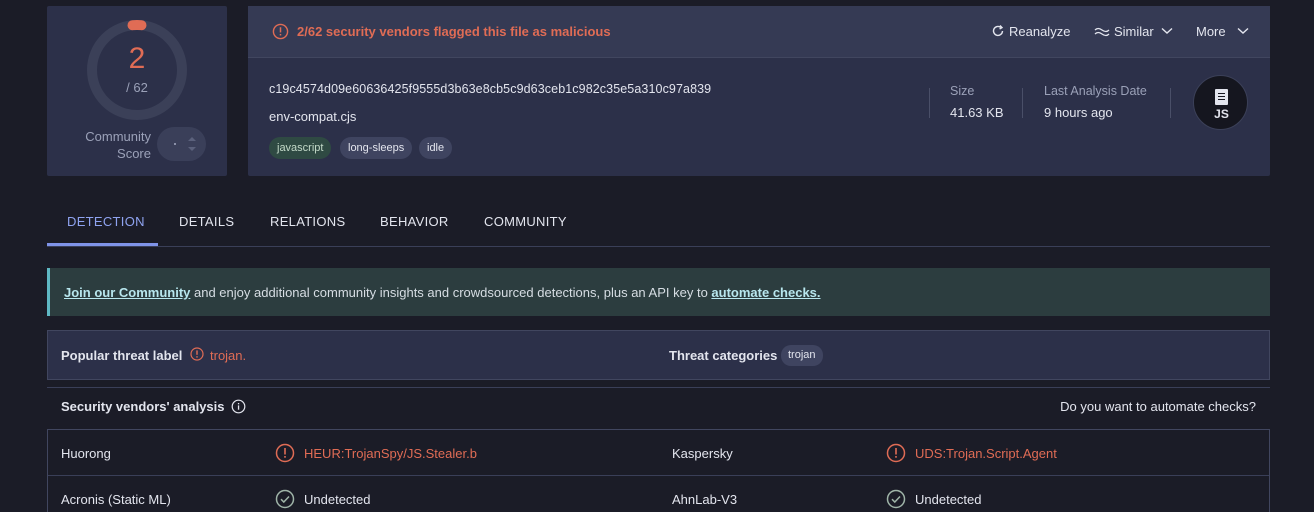 This screenshot has height=512, width=1314. Describe the element at coordinates (102, 244) in the screenshot. I see `active-tab-indicator` at that location.